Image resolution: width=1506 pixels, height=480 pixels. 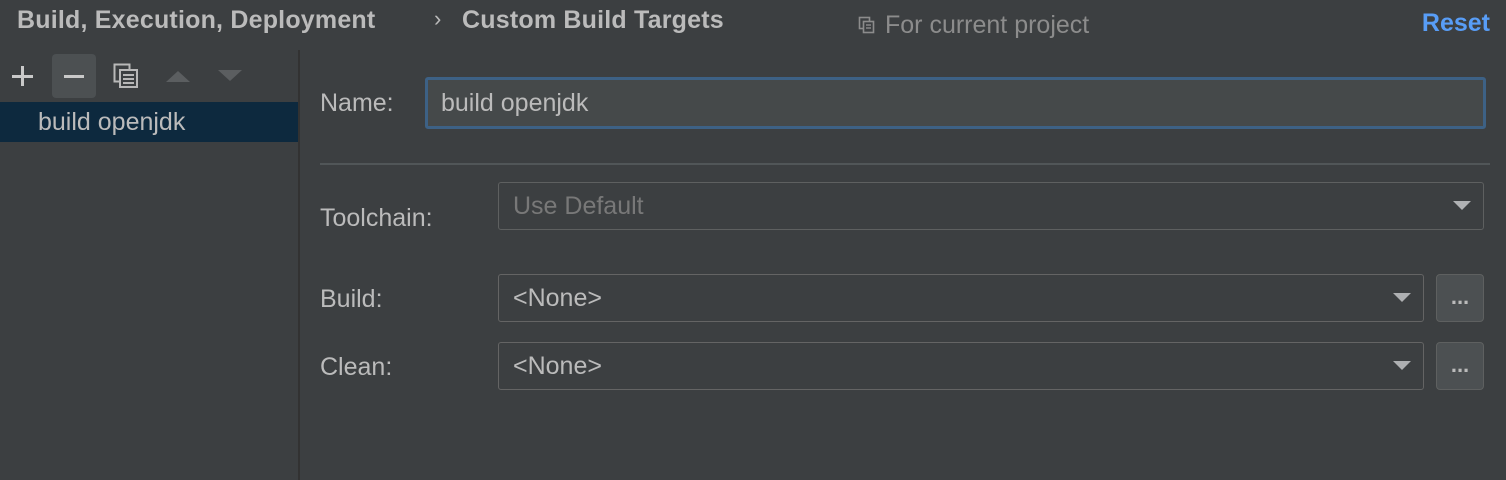 What do you see at coordinates (905, 164) in the screenshot?
I see `separator` at bounding box center [905, 164].